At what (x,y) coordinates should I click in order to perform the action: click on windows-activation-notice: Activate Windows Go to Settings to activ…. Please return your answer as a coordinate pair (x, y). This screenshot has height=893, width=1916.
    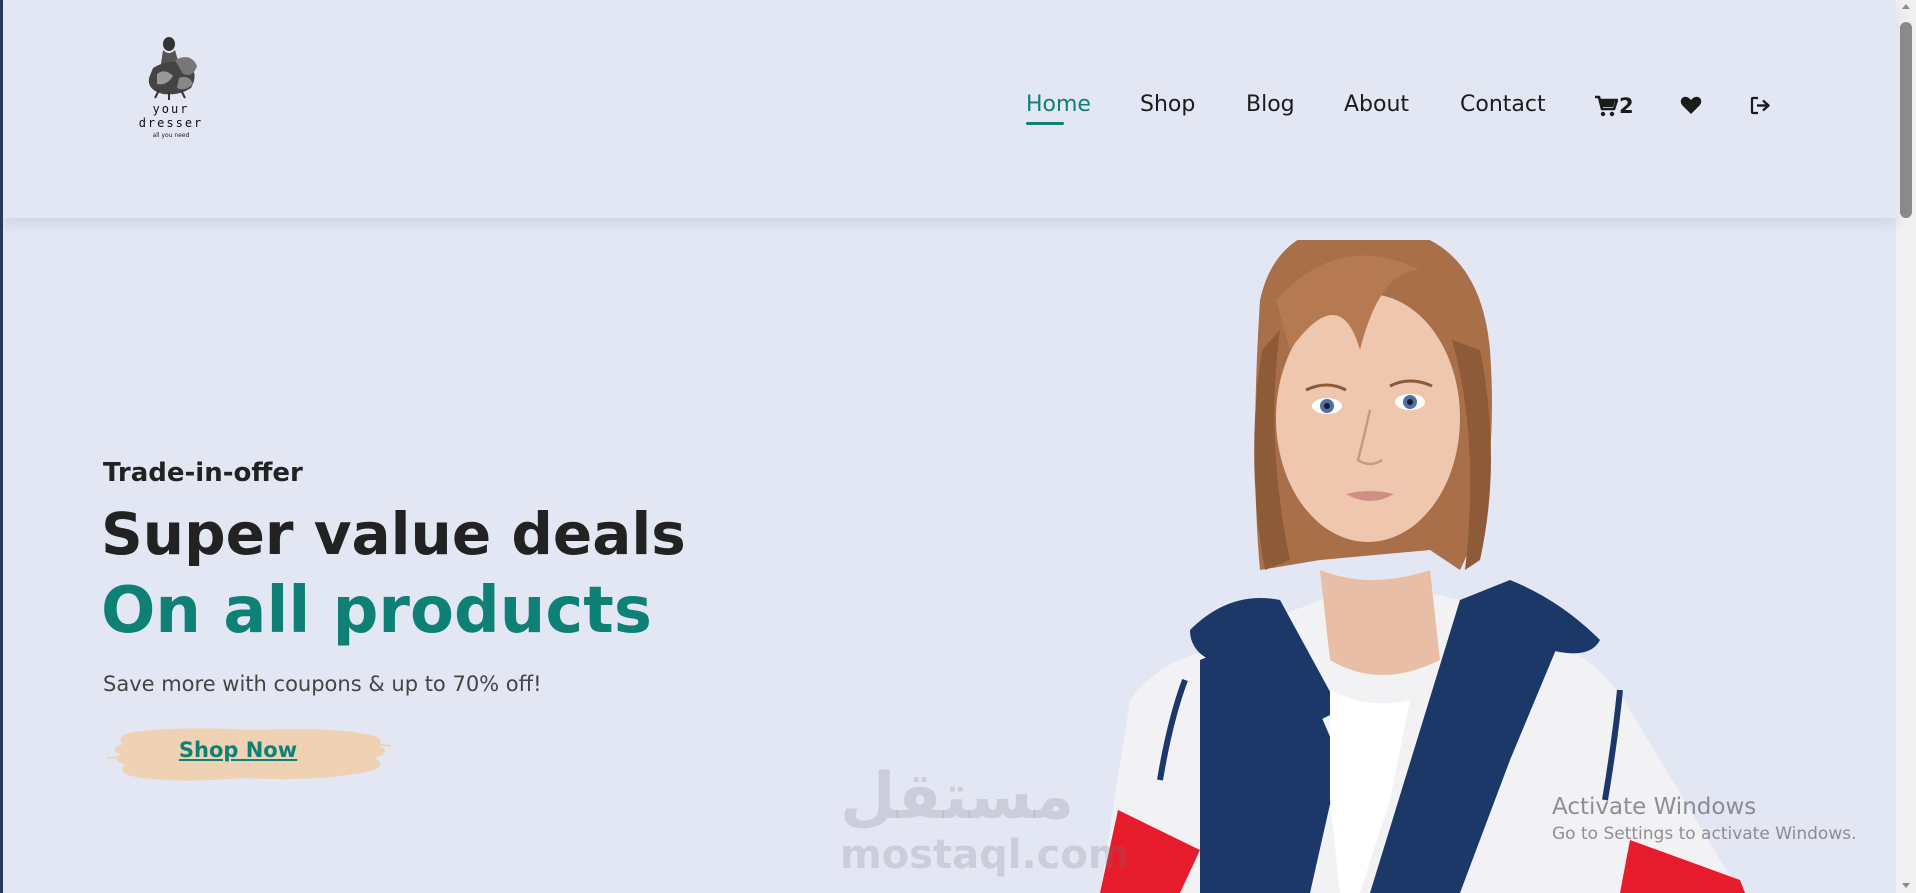
    Looking at the image, I should click on (1704, 819).